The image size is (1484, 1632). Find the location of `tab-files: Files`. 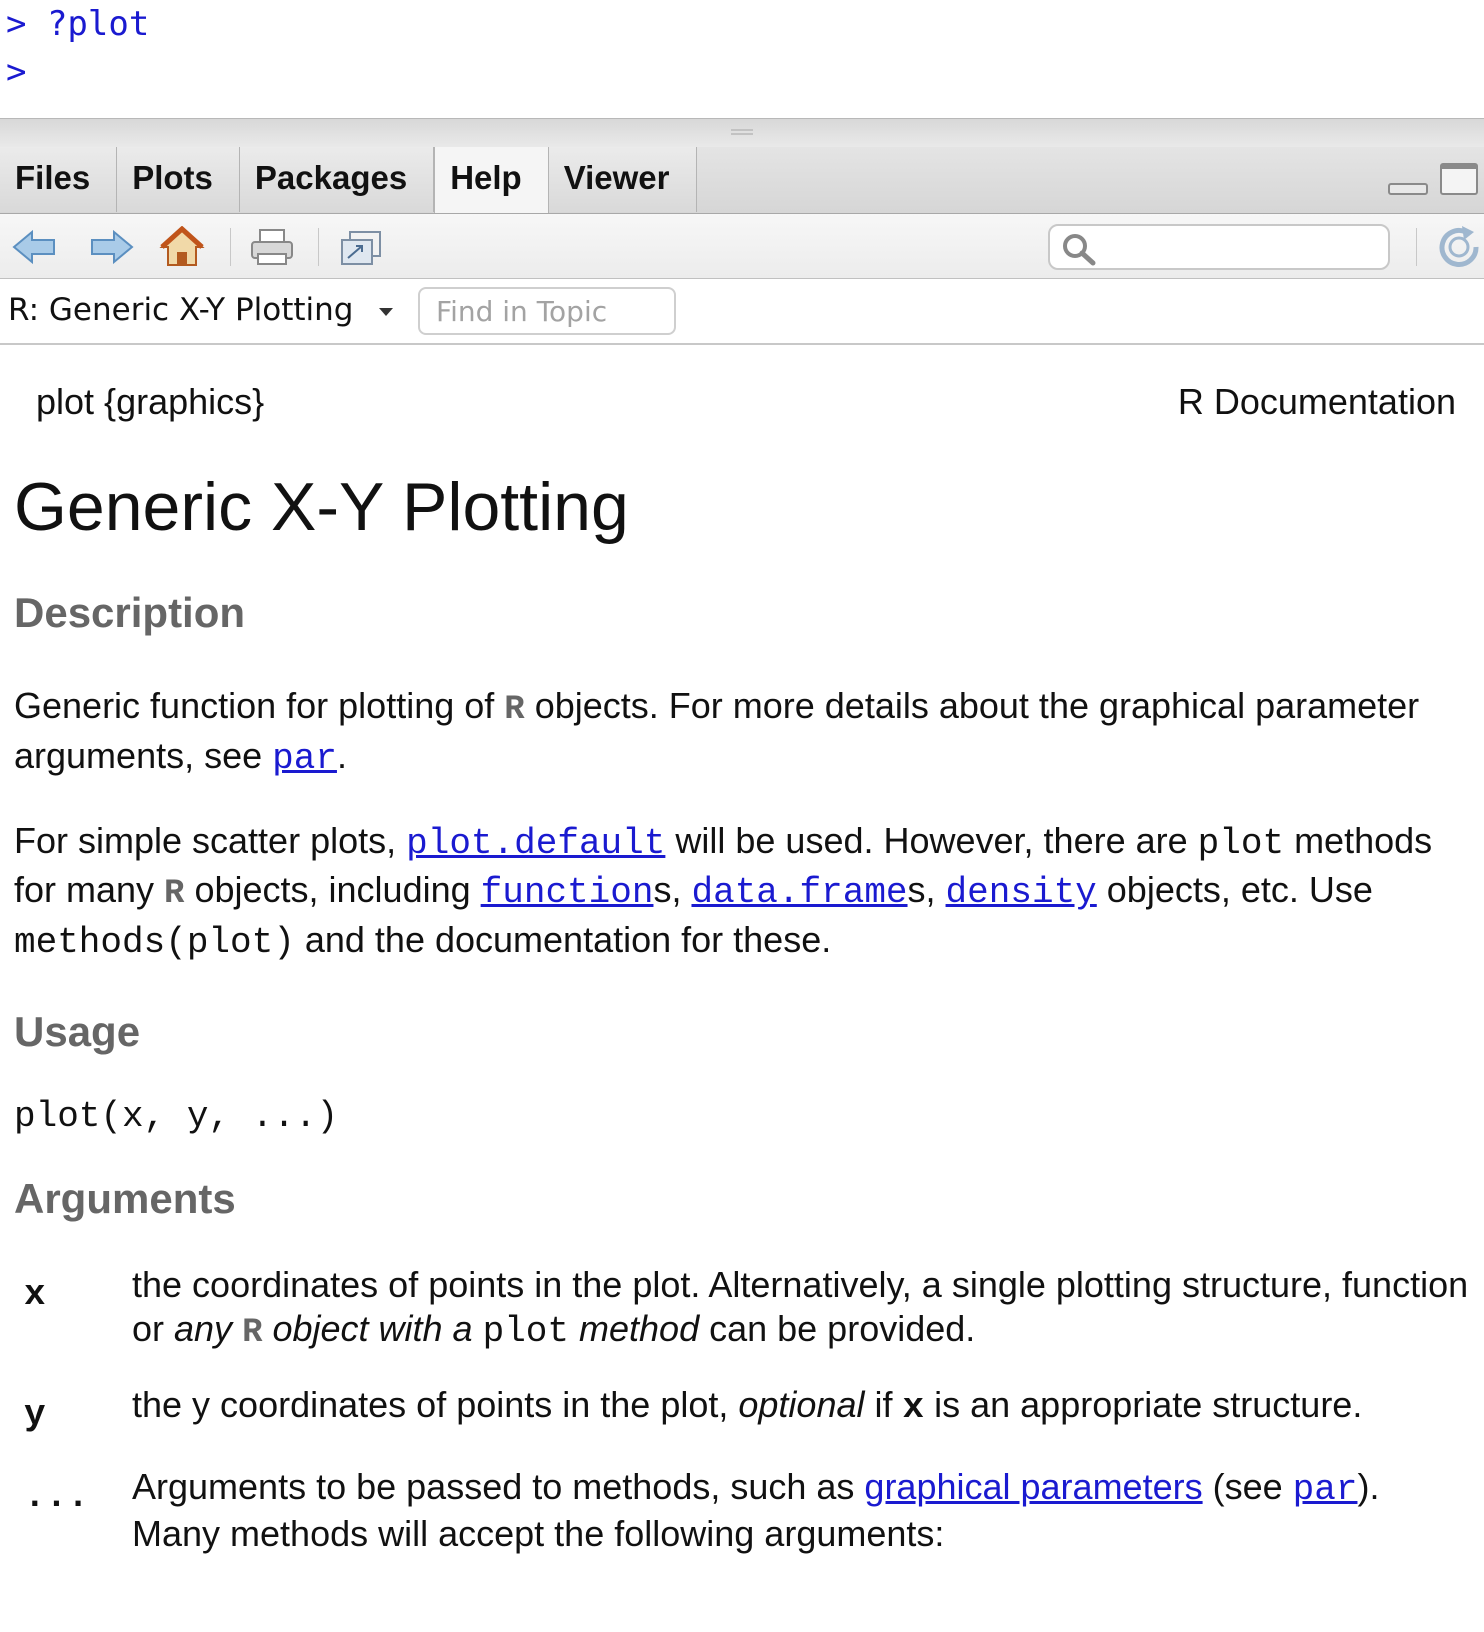

tab-files: Files is located at coordinates (59, 179).